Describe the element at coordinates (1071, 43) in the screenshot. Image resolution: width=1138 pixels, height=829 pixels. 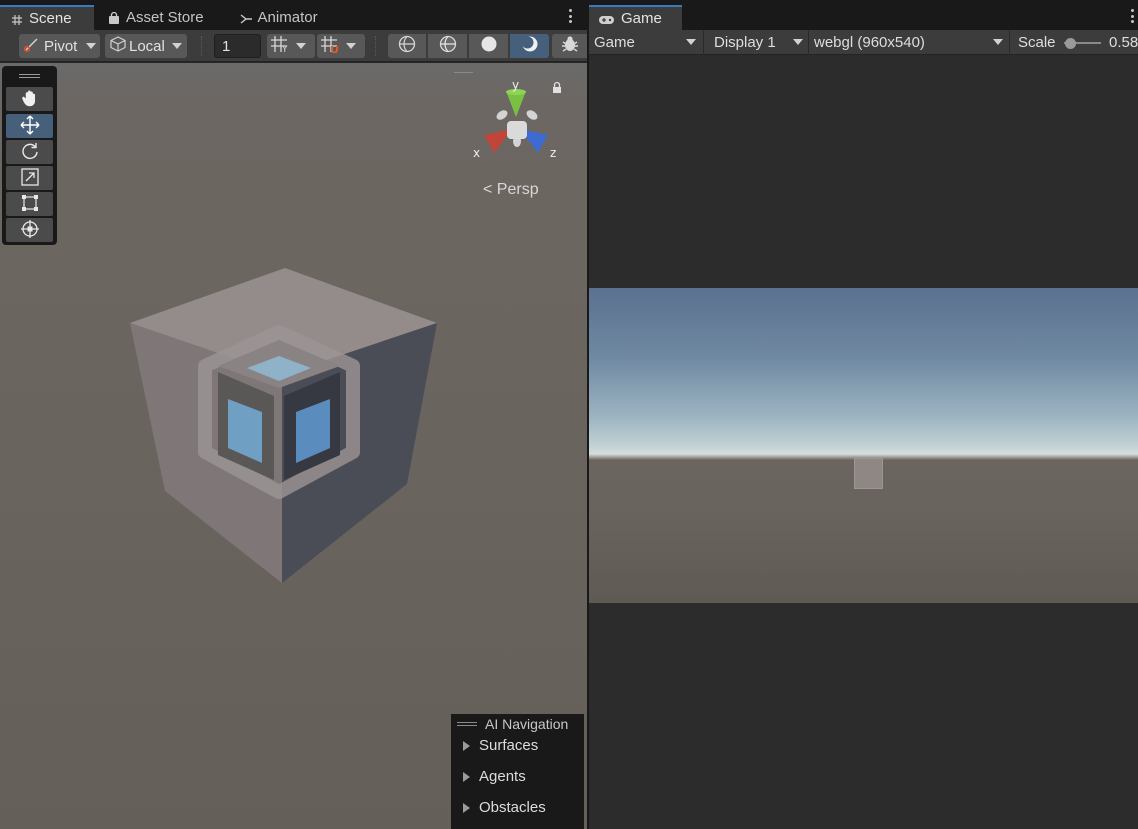
I see `scale-slider-thumb` at that location.